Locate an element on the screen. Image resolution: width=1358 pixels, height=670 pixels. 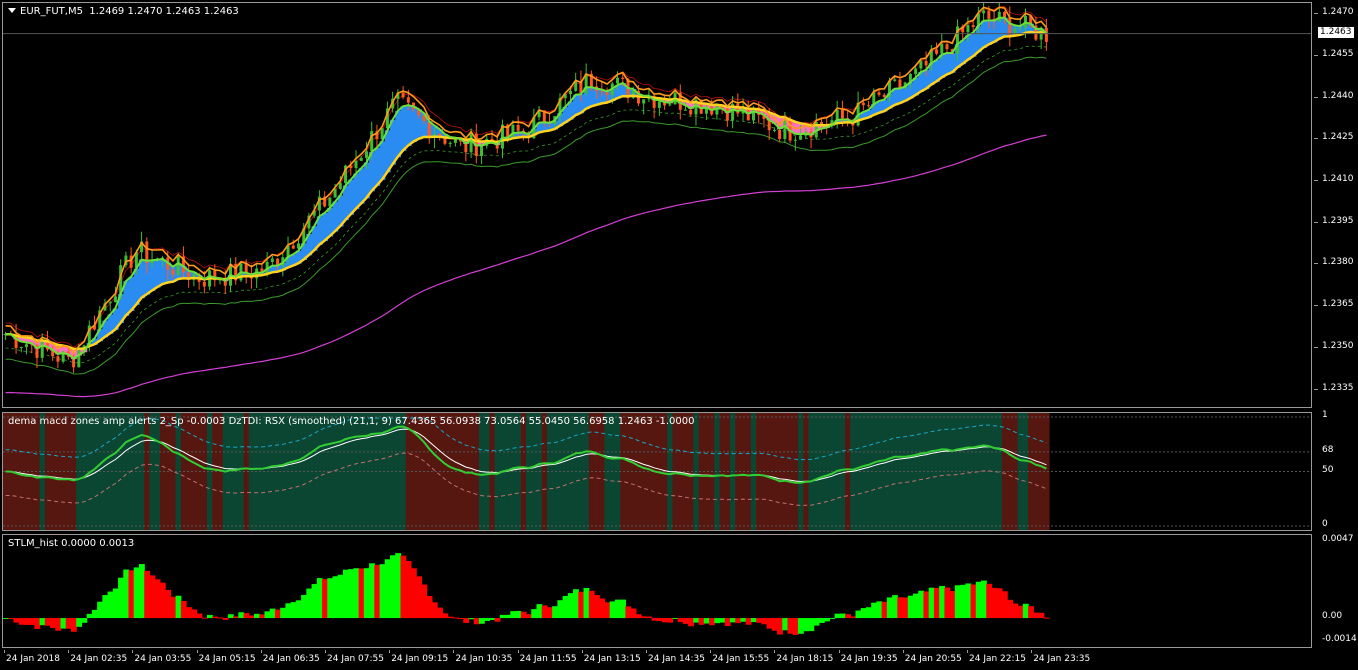
price-tick-label: 1.2365 is located at coordinates (1338, 304).